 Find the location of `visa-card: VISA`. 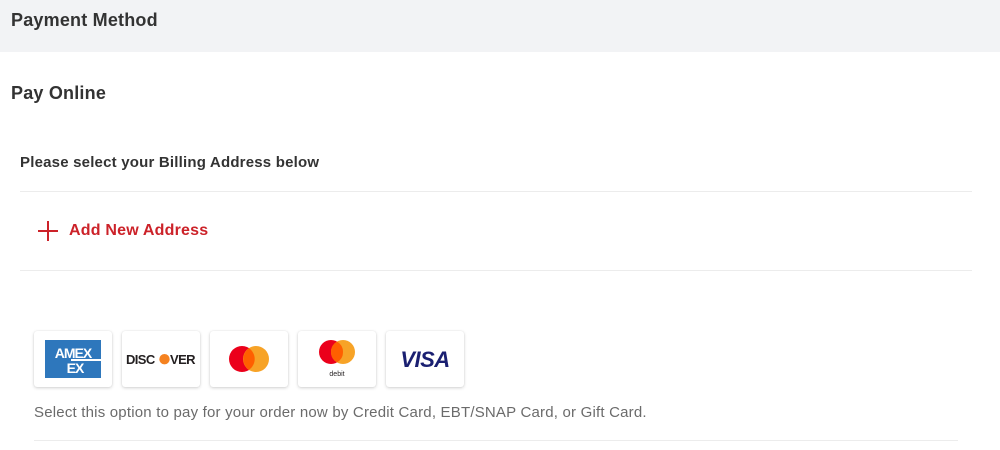

visa-card: VISA is located at coordinates (425, 359).